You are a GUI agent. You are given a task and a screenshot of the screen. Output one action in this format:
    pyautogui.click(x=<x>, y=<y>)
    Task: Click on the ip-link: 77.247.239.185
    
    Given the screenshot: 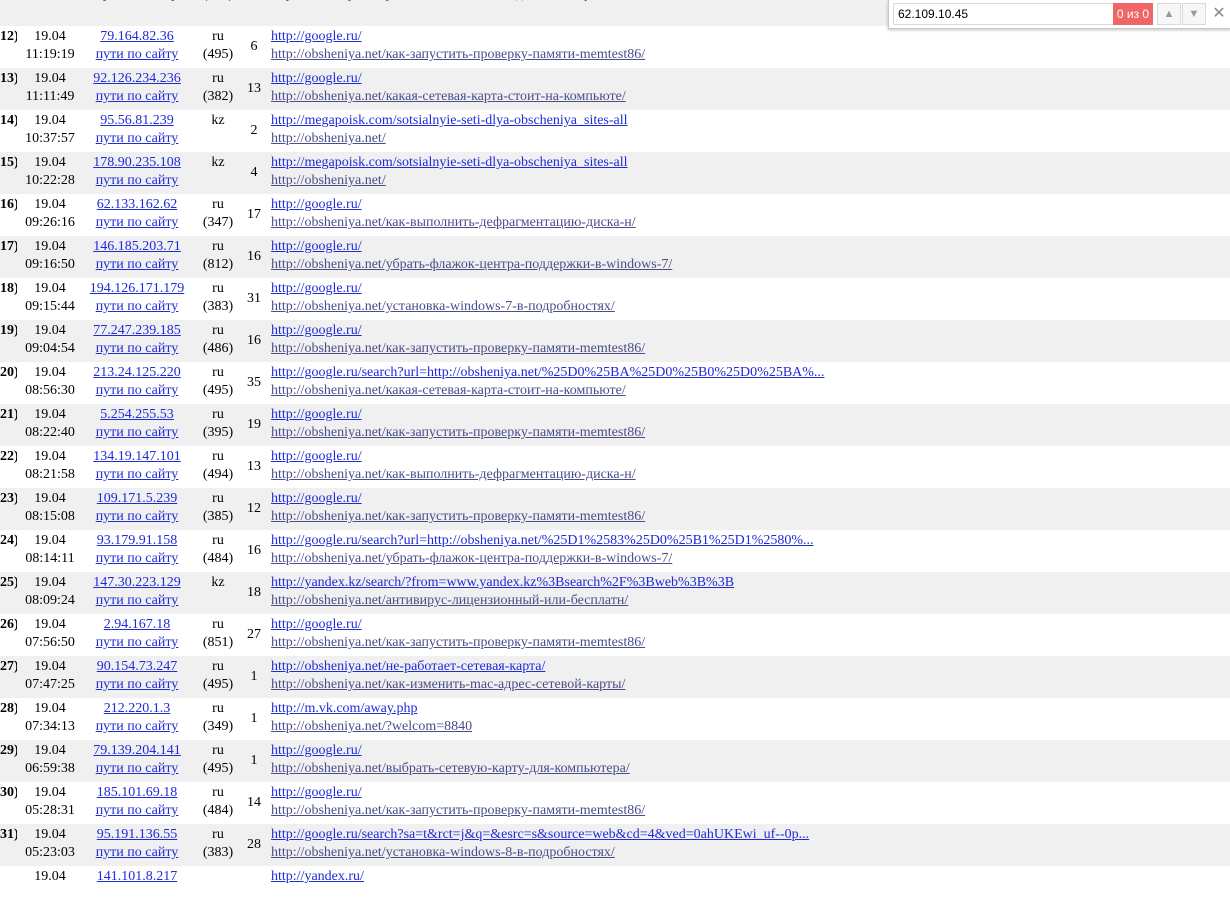 What is the action you would take?
    pyautogui.click(x=137, y=331)
    